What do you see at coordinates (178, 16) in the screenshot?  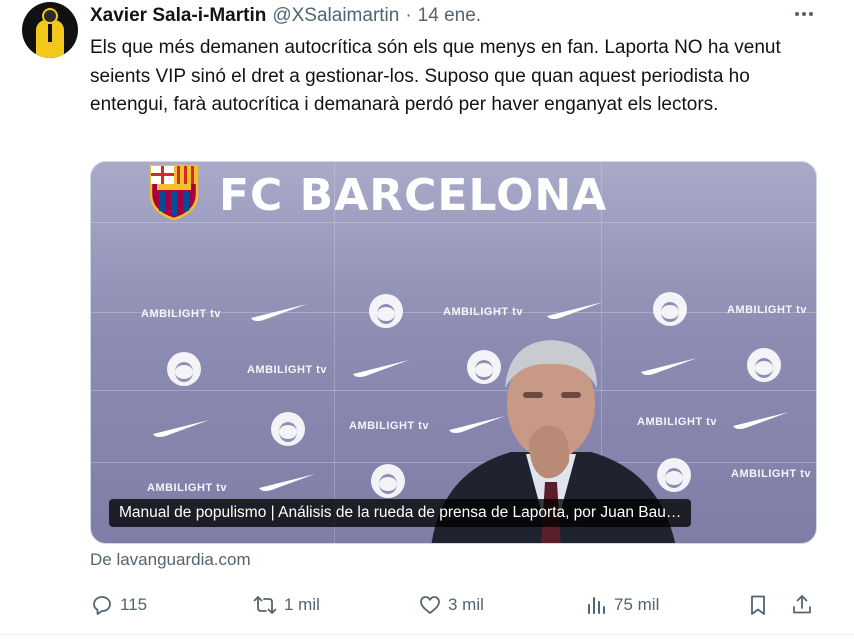 I see `author-name: Xavier Sala-i-Martin` at bounding box center [178, 16].